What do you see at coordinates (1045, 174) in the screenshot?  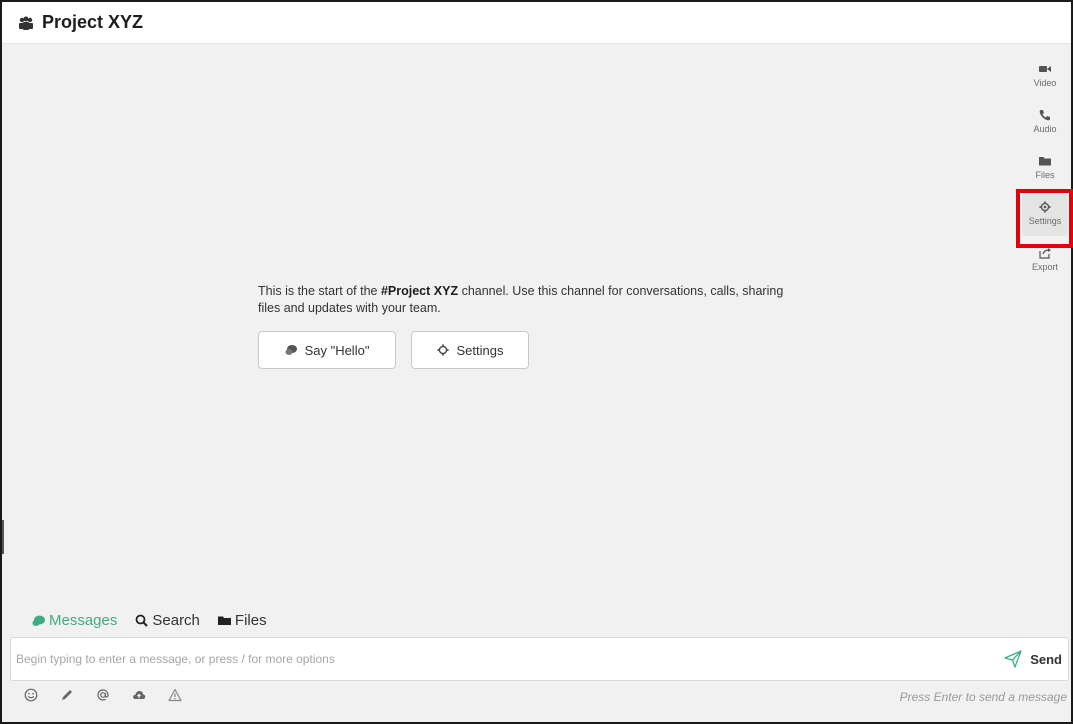 I see `files-label: Files` at bounding box center [1045, 174].